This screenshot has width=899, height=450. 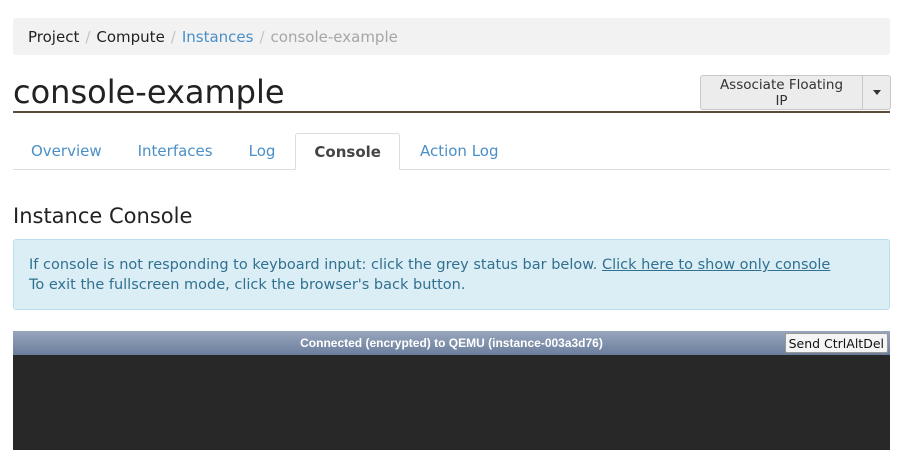 I want to click on show-only-console-link: Click here to show only console, so click(x=716, y=265).